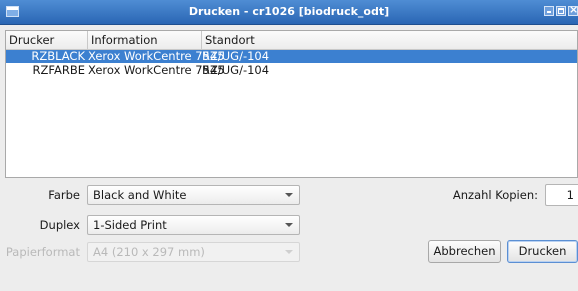  I want to click on minimize-icon, so click(549, 11).